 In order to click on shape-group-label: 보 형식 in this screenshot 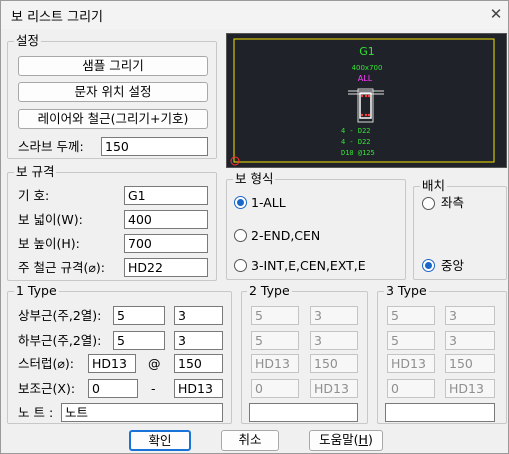, I will do `click(254, 178)`.